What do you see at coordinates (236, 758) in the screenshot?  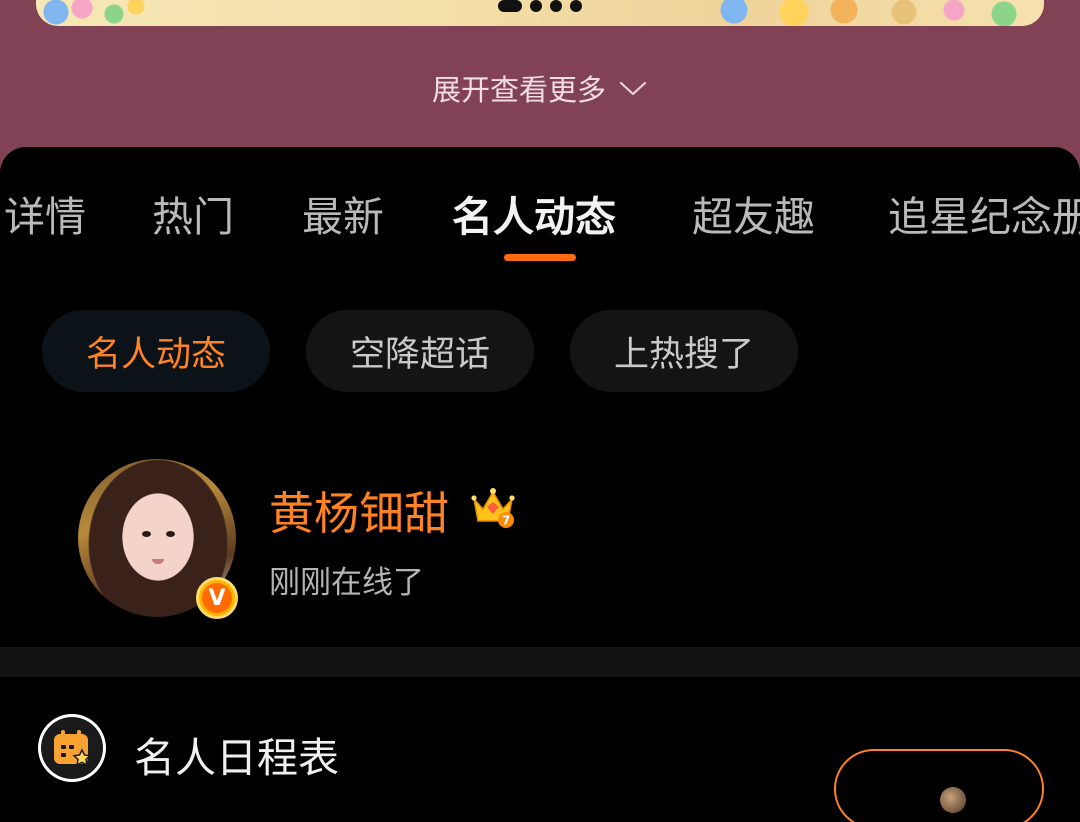 I see `schedule-title: 名人日程表` at bounding box center [236, 758].